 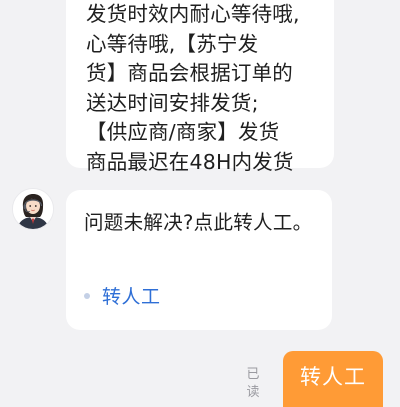 What do you see at coordinates (131, 297) in the screenshot?
I see `transfer-link-label: 转人工` at bounding box center [131, 297].